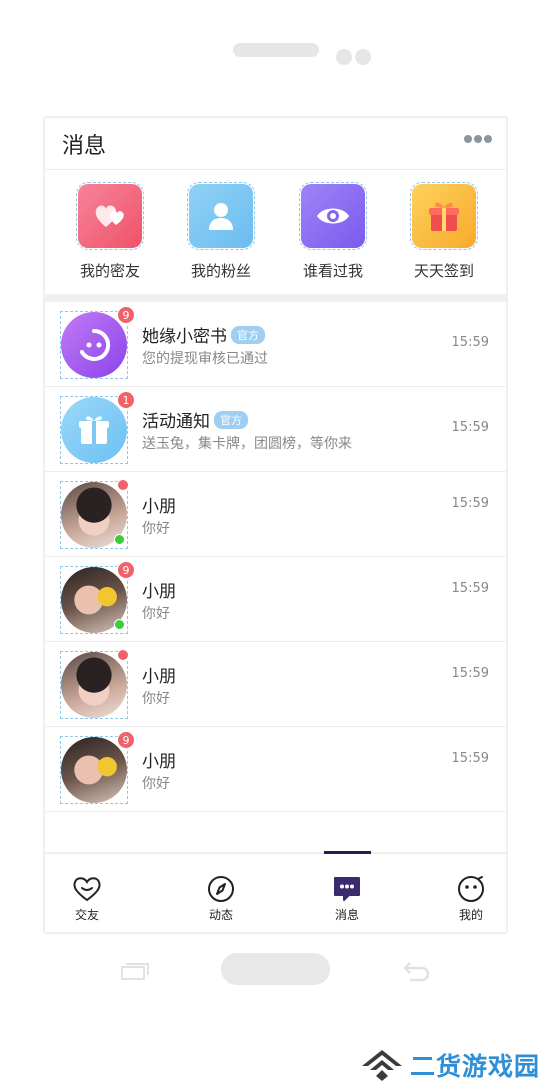 This screenshot has width=550, height=1089. I want to click on contact-name-line: 她缘小密书 官方, so click(203, 334).